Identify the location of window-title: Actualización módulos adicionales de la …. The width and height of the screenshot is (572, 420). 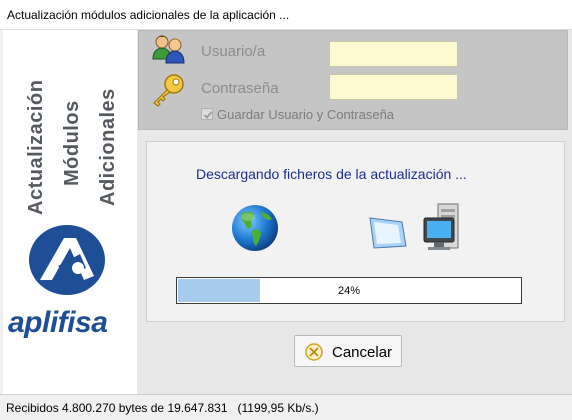
(148, 15).